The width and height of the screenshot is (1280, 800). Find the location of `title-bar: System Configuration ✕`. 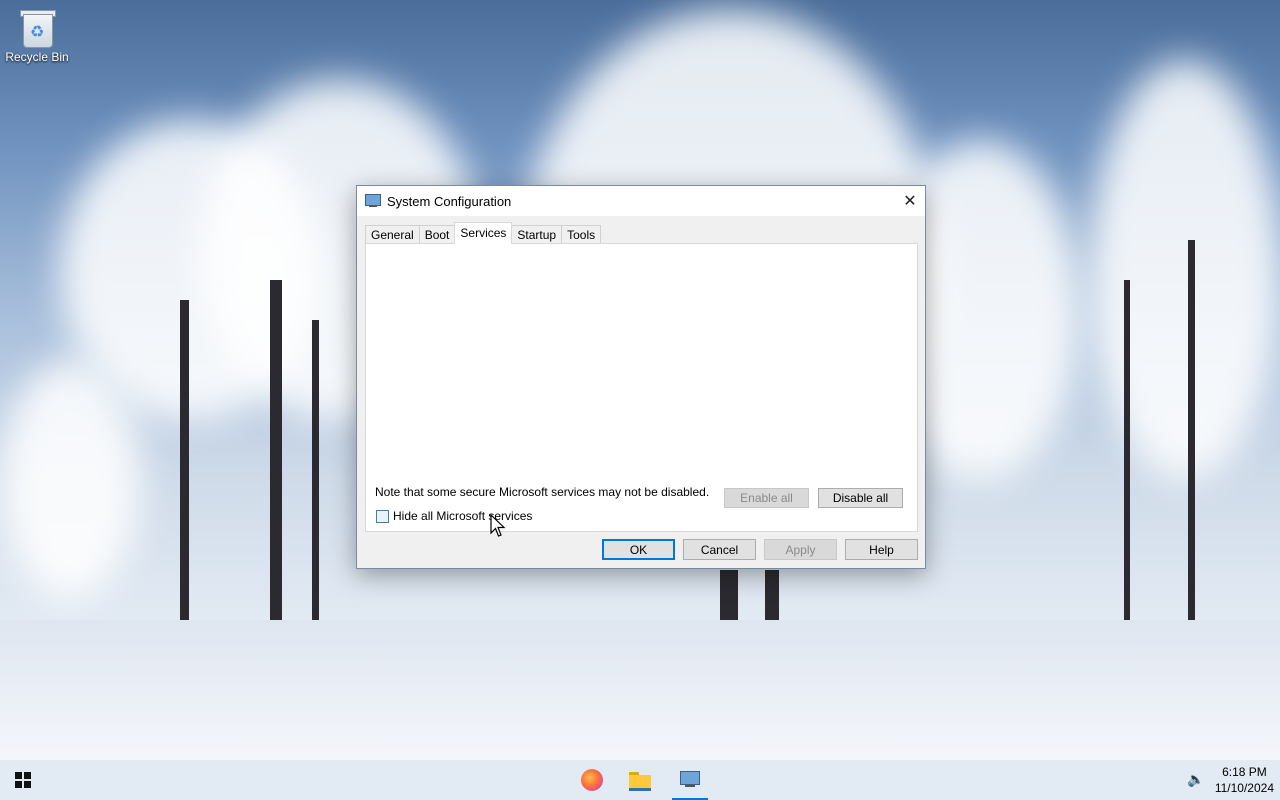

title-bar: System Configuration ✕ is located at coordinates (641, 201).